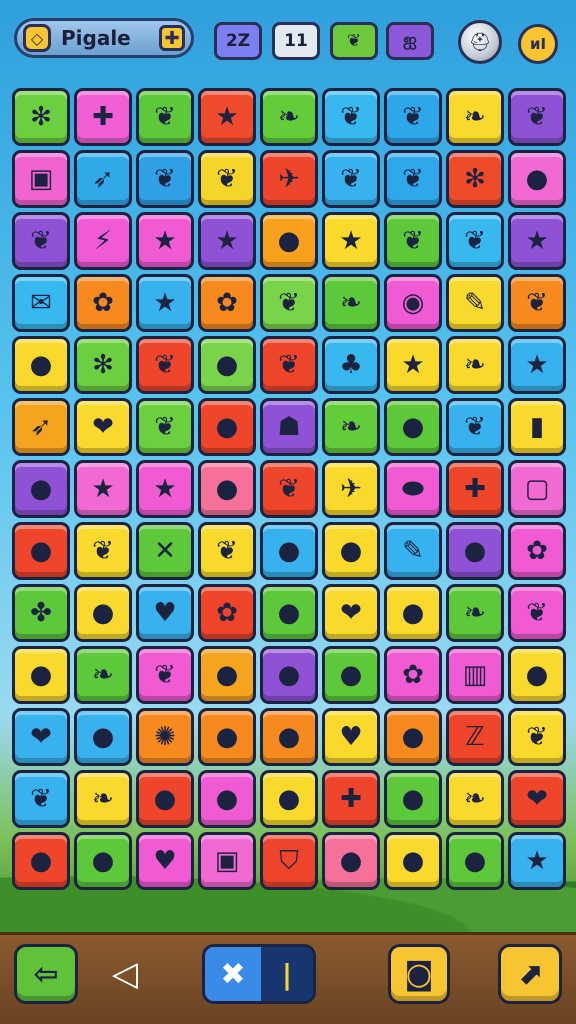 Image resolution: width=576 pixels, height=1024 pixels. Describe the element at coordinates (289, 861) in the screenshot. I see `board-tile: ⛉` at that location.